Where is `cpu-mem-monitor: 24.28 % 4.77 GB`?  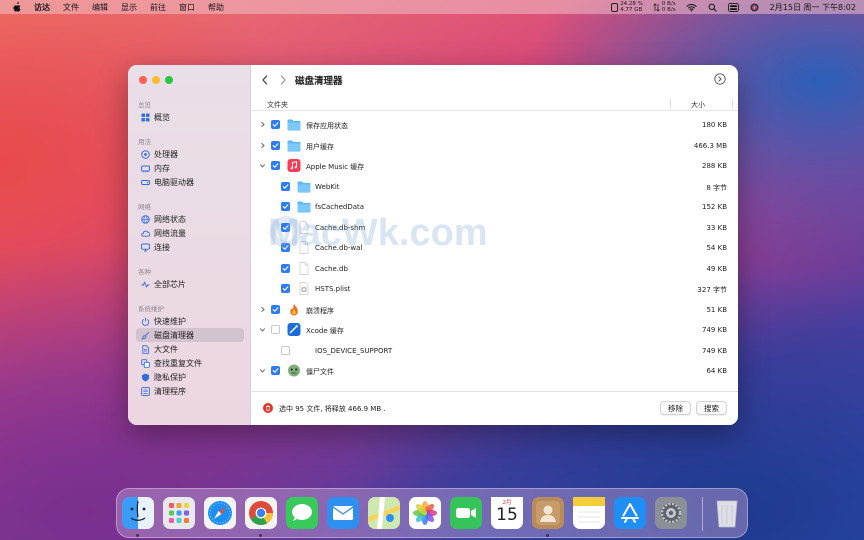 cpu-mem-monitor: 24.28 % 4.77 GB is located at coordinates (627, 7).